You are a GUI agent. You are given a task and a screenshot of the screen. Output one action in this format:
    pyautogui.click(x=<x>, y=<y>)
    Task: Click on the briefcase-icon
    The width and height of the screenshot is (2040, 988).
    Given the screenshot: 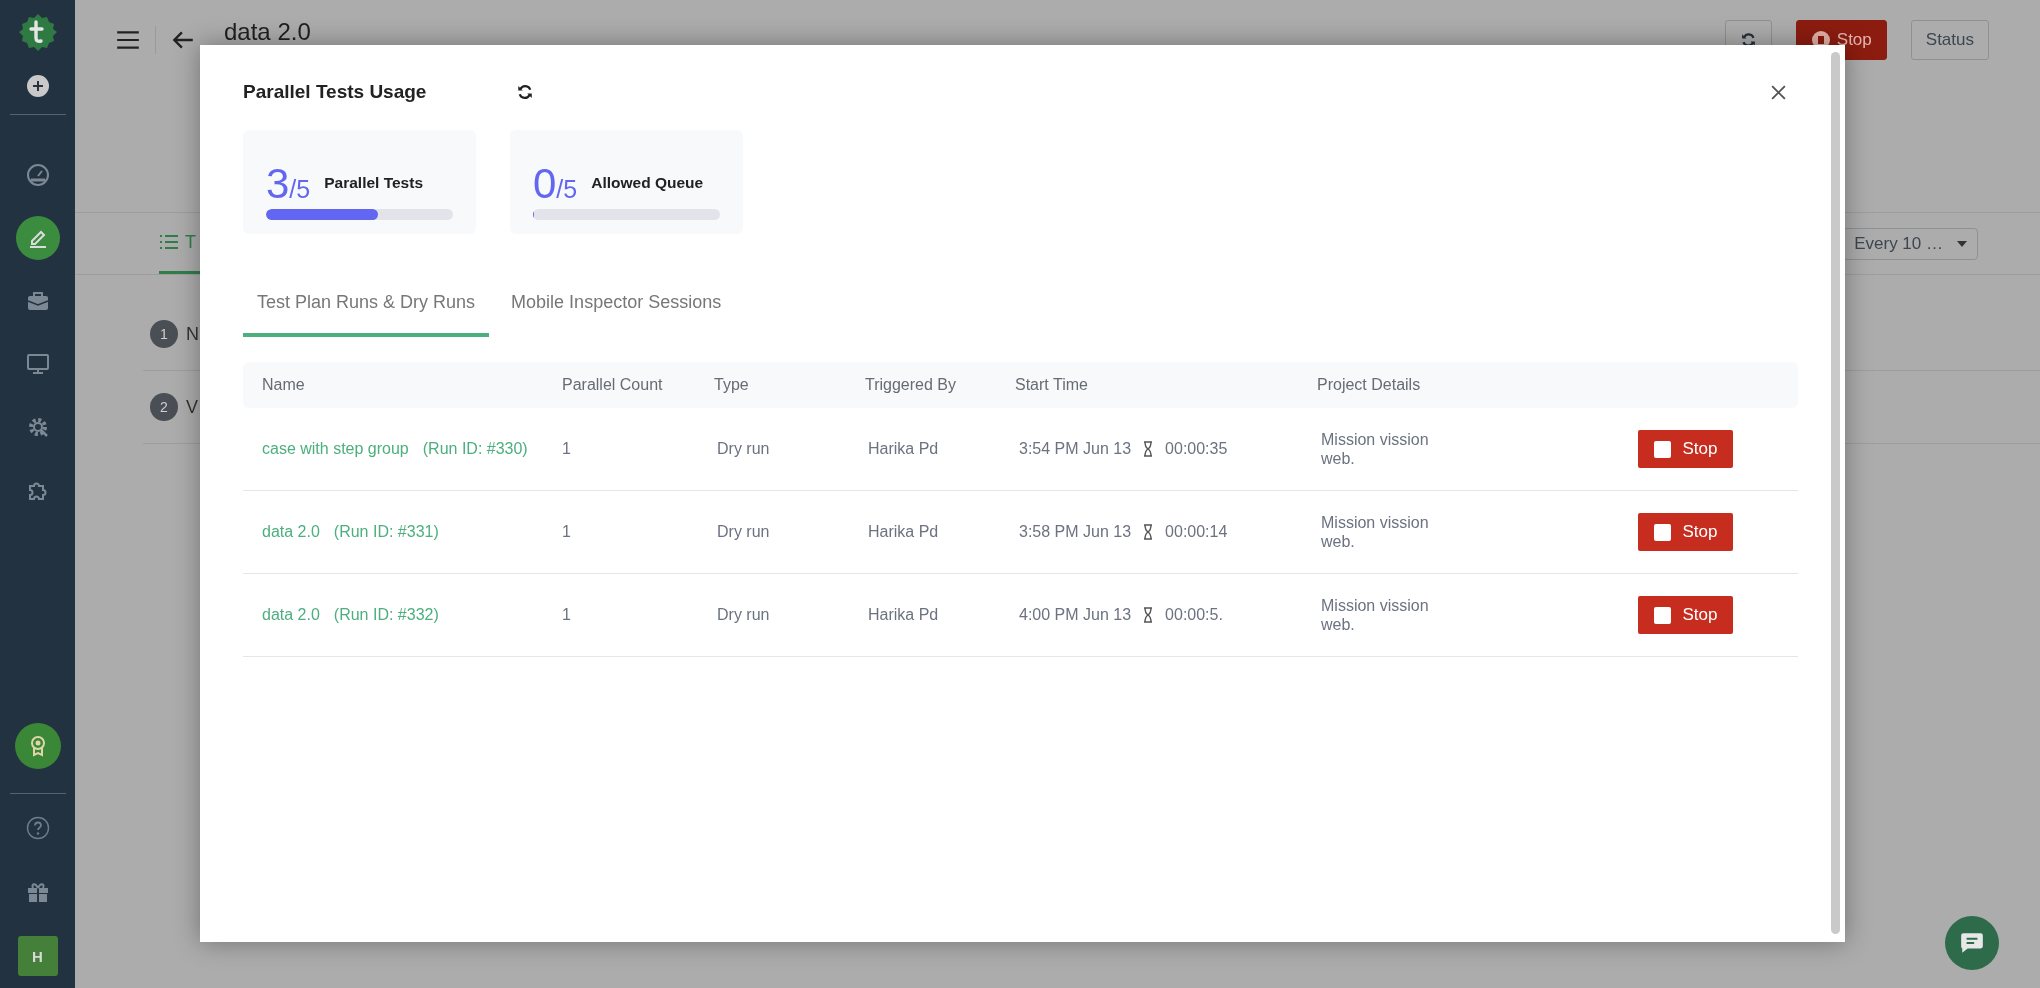 What is the action you would take?
    pyautogui.click(x=37, y=301)
    